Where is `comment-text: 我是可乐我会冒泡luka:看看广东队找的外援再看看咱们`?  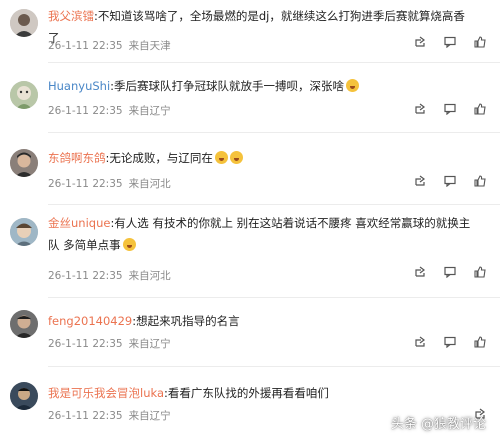
comment-text: 我是可乐我会冒泡luka:看看广东队找的外援再看看咱们 is located at coordinates (260, 393).